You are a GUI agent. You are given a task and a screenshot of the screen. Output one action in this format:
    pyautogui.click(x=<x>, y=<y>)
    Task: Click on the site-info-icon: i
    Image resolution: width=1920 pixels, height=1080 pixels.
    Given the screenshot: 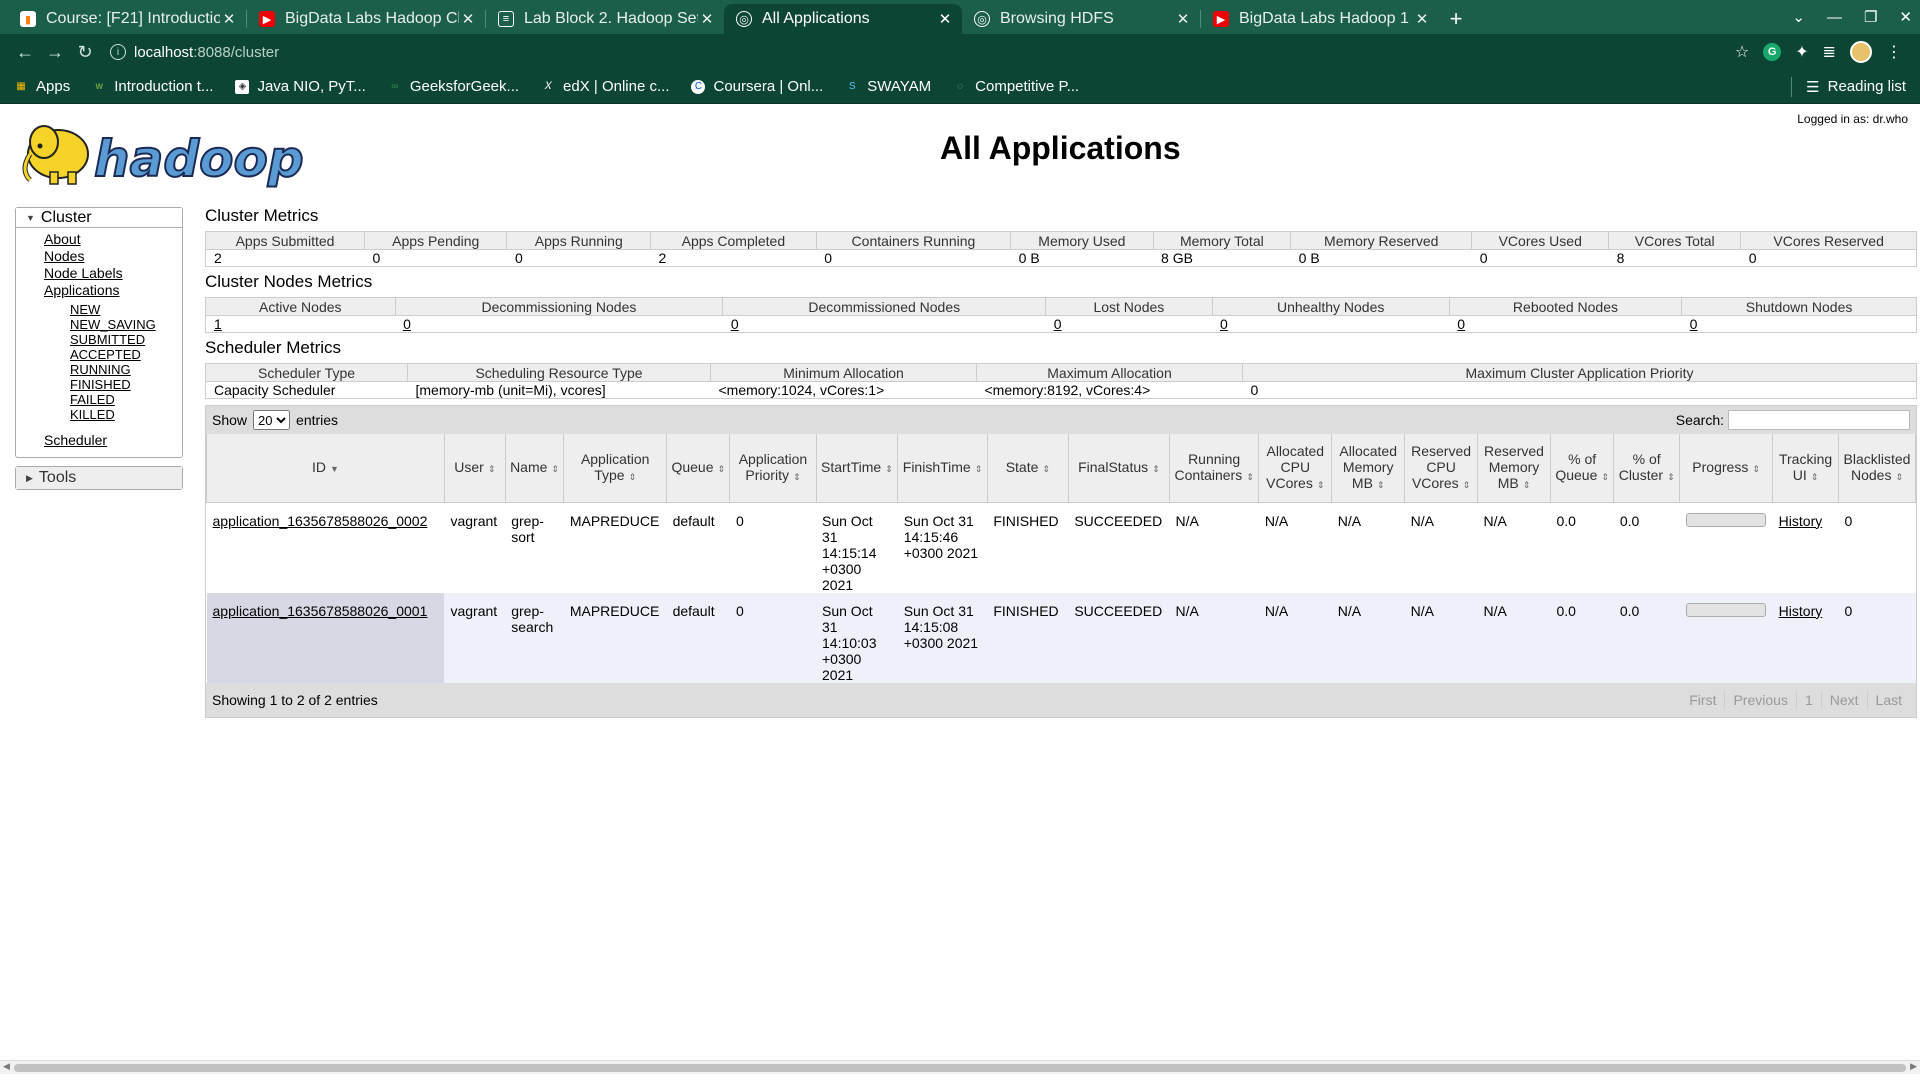 What is the action you would take?
    pyautogui.click(x=118, y=52)
    